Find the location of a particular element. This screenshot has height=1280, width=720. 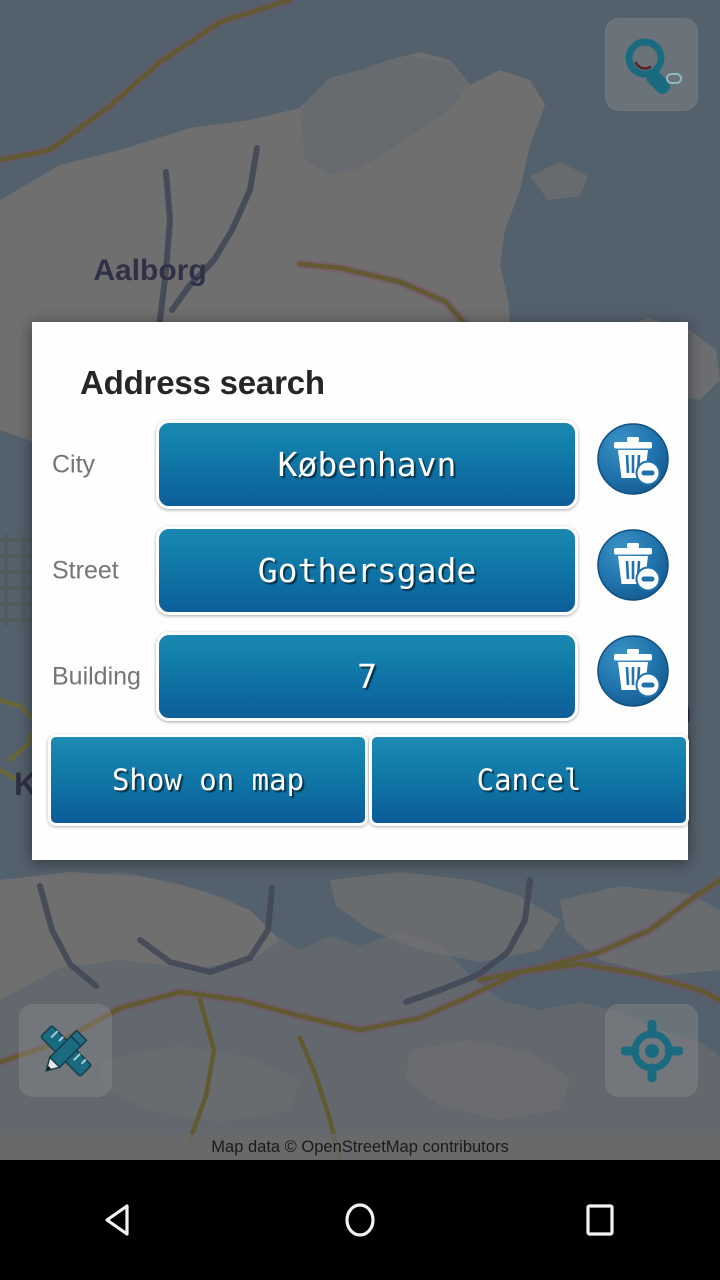

cancel-button: Cancel is located at coordinates (529, 780).